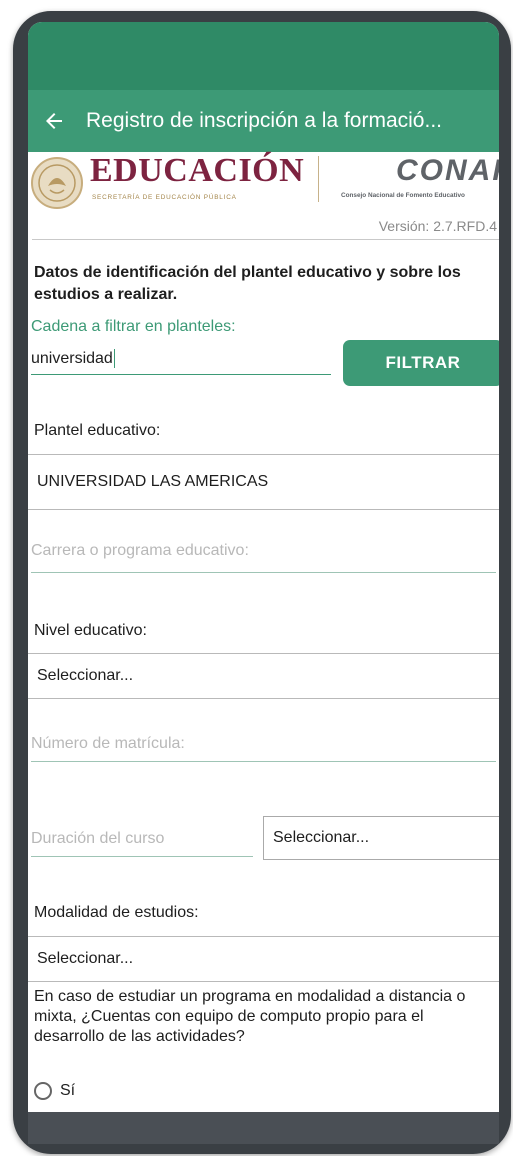 The image size is (513, 1156). Describe the element at coordinates (263, 748) in the screenshot. I see `matricula-input: Número de matrícula:` at that location.